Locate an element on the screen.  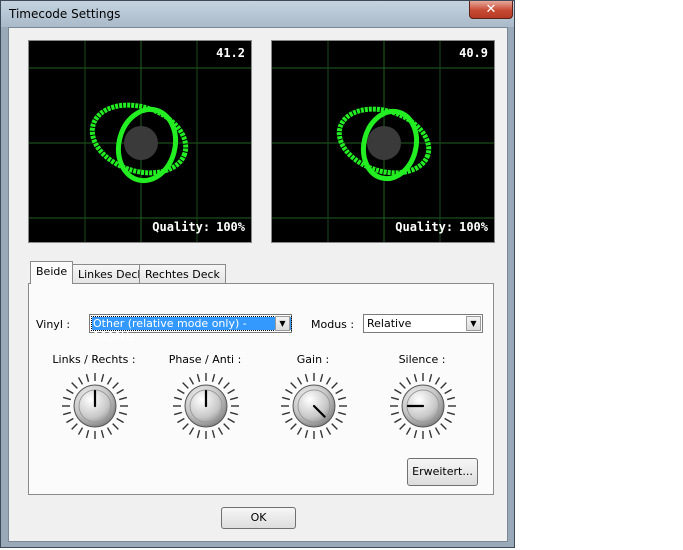
ok-button: OK is located at coordinates (258, 518).